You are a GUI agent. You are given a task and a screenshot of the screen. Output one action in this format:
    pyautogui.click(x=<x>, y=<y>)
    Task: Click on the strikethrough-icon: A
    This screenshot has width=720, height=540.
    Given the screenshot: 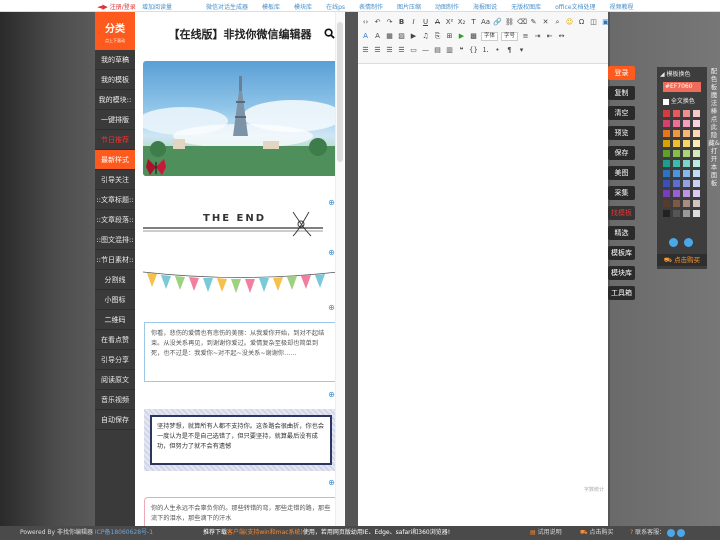 What is the action you would take?
    pyautogui.click(x=437, y=22)
    